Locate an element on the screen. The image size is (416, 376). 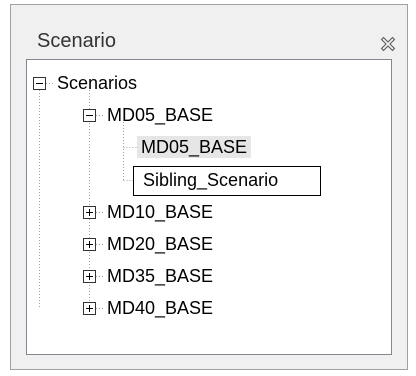
md35-expand-icon is located at coordinates (89, 276).